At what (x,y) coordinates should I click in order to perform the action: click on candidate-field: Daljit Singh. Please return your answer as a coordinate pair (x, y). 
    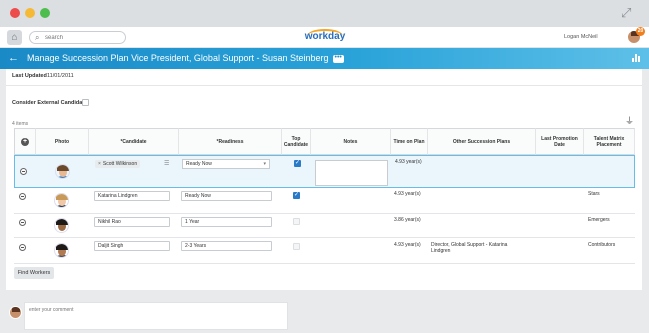
    Looking at the image, I should click on (132, 246).